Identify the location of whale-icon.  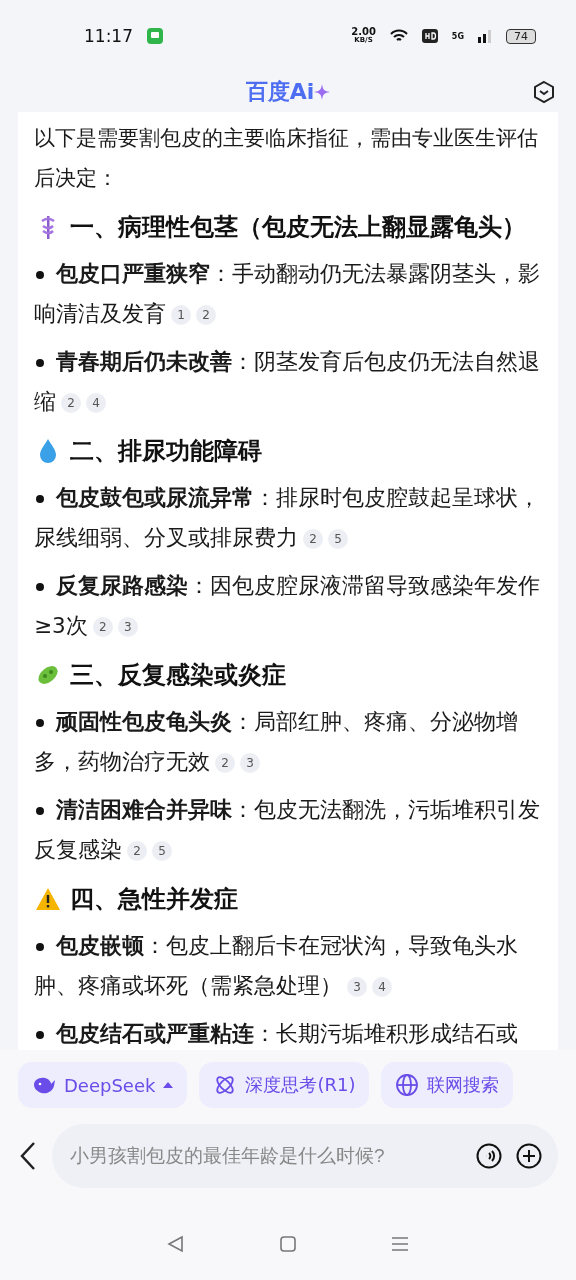
(44, 1085).